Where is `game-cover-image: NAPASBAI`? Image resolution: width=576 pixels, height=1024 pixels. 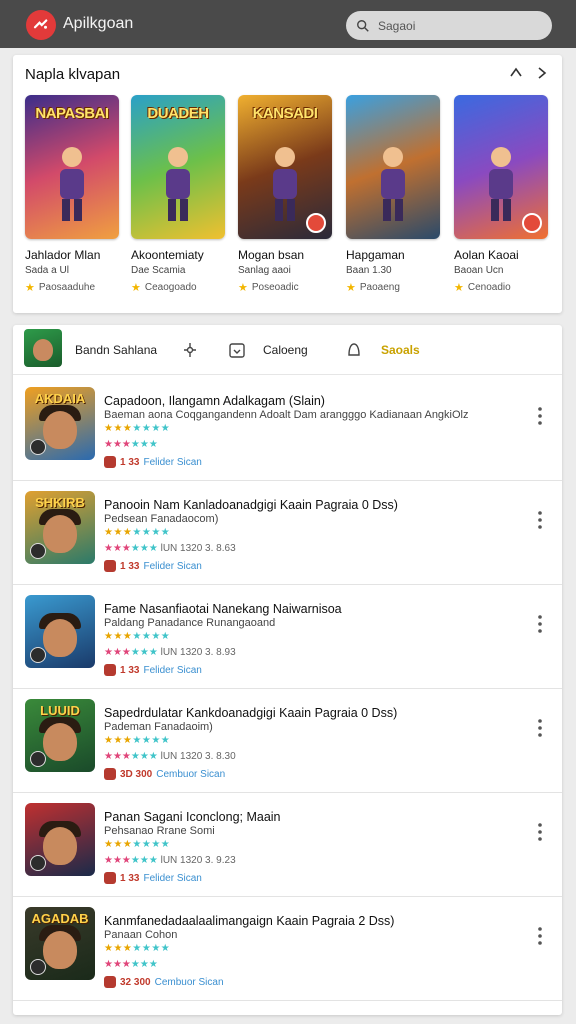
game-cover-image: NAPASBAI is located at coordinates (72, 167).